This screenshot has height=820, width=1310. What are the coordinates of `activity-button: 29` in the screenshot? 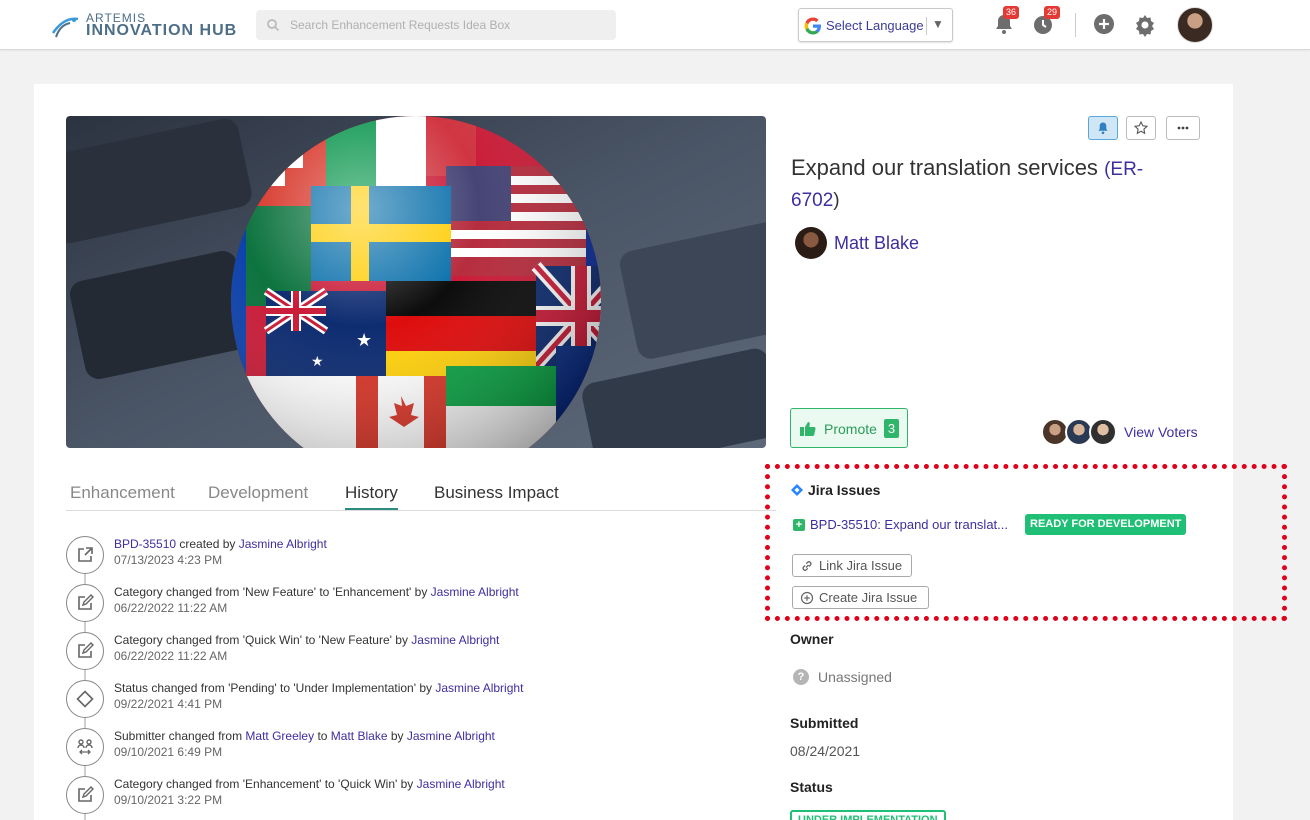 It's located at (1046, 21).